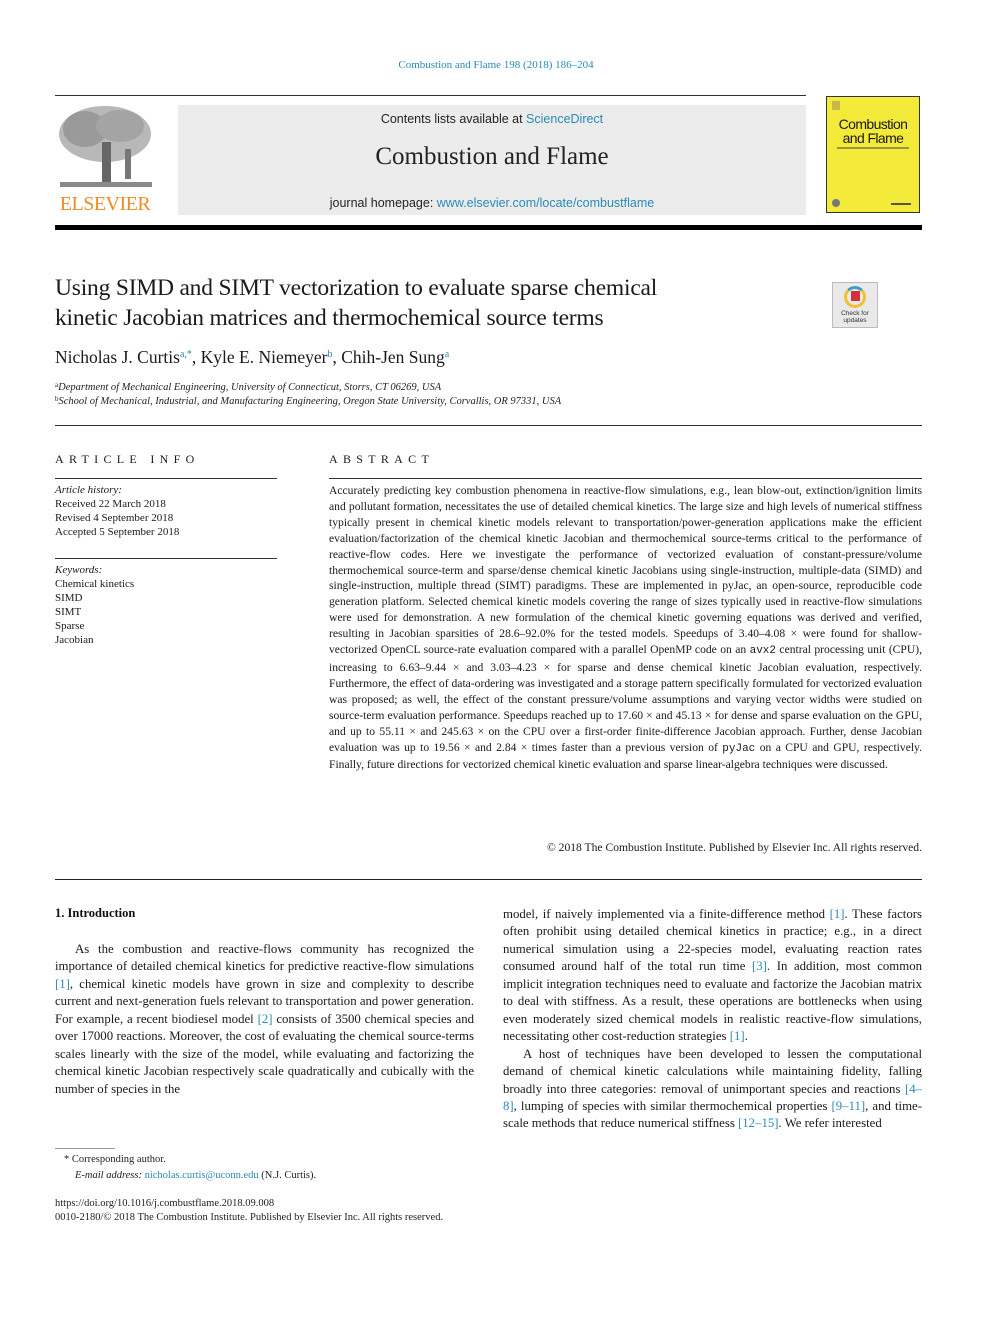 This screenshot has width=992, height=1323. Describe the element at coordinates (393, 357) in the screenshot. I see `author-name: Chih-Jen Sung` at that location.